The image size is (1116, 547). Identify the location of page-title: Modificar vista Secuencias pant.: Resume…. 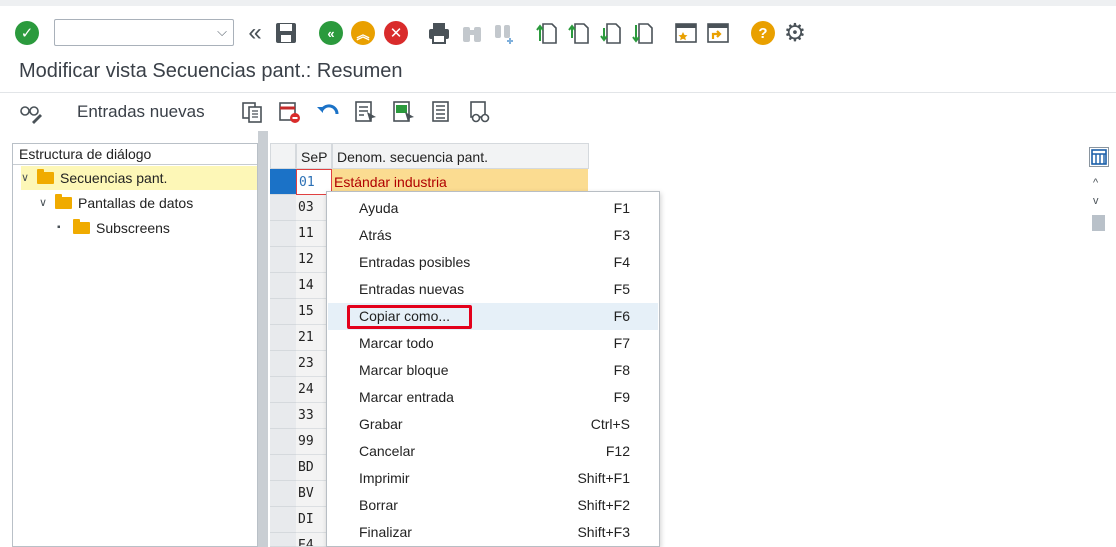
(211, 71).